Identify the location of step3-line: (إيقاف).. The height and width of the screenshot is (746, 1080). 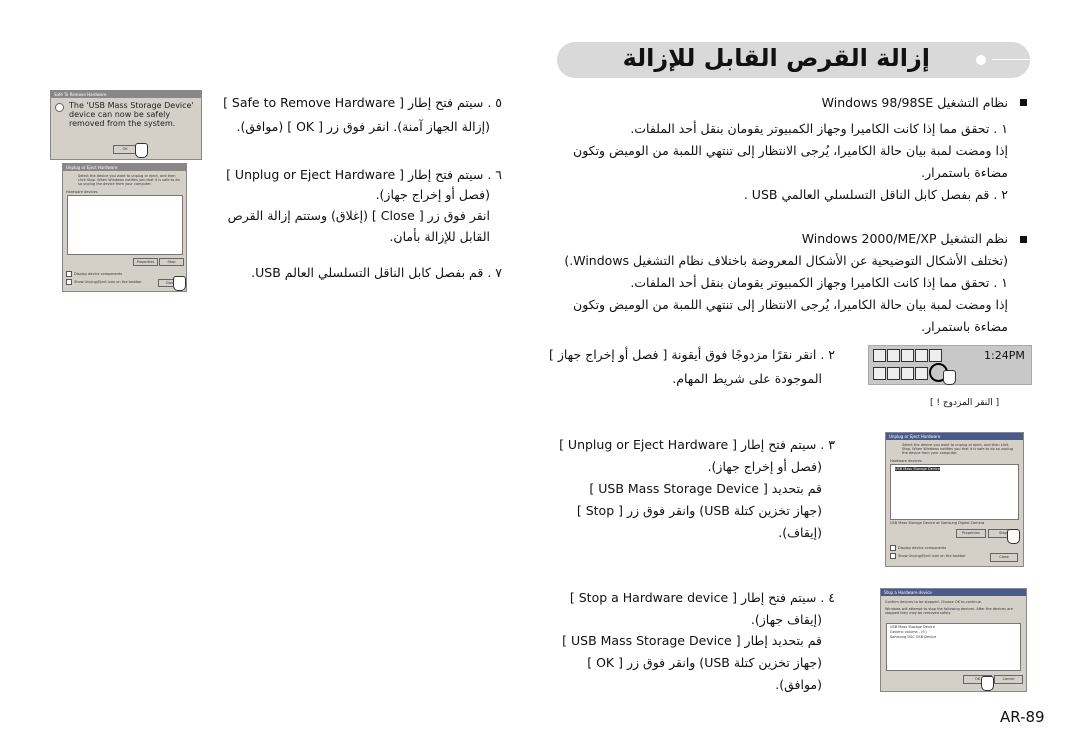
(800, 532).